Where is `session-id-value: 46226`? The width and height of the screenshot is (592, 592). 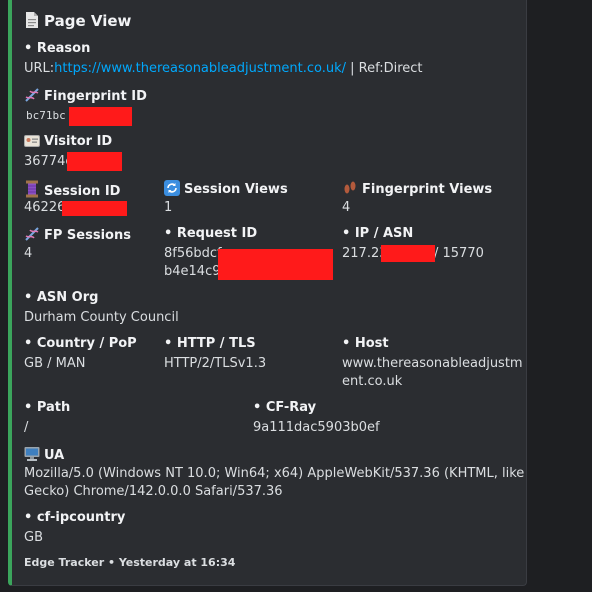 session-id-value: 46226 is located at coordinates (45, 207).